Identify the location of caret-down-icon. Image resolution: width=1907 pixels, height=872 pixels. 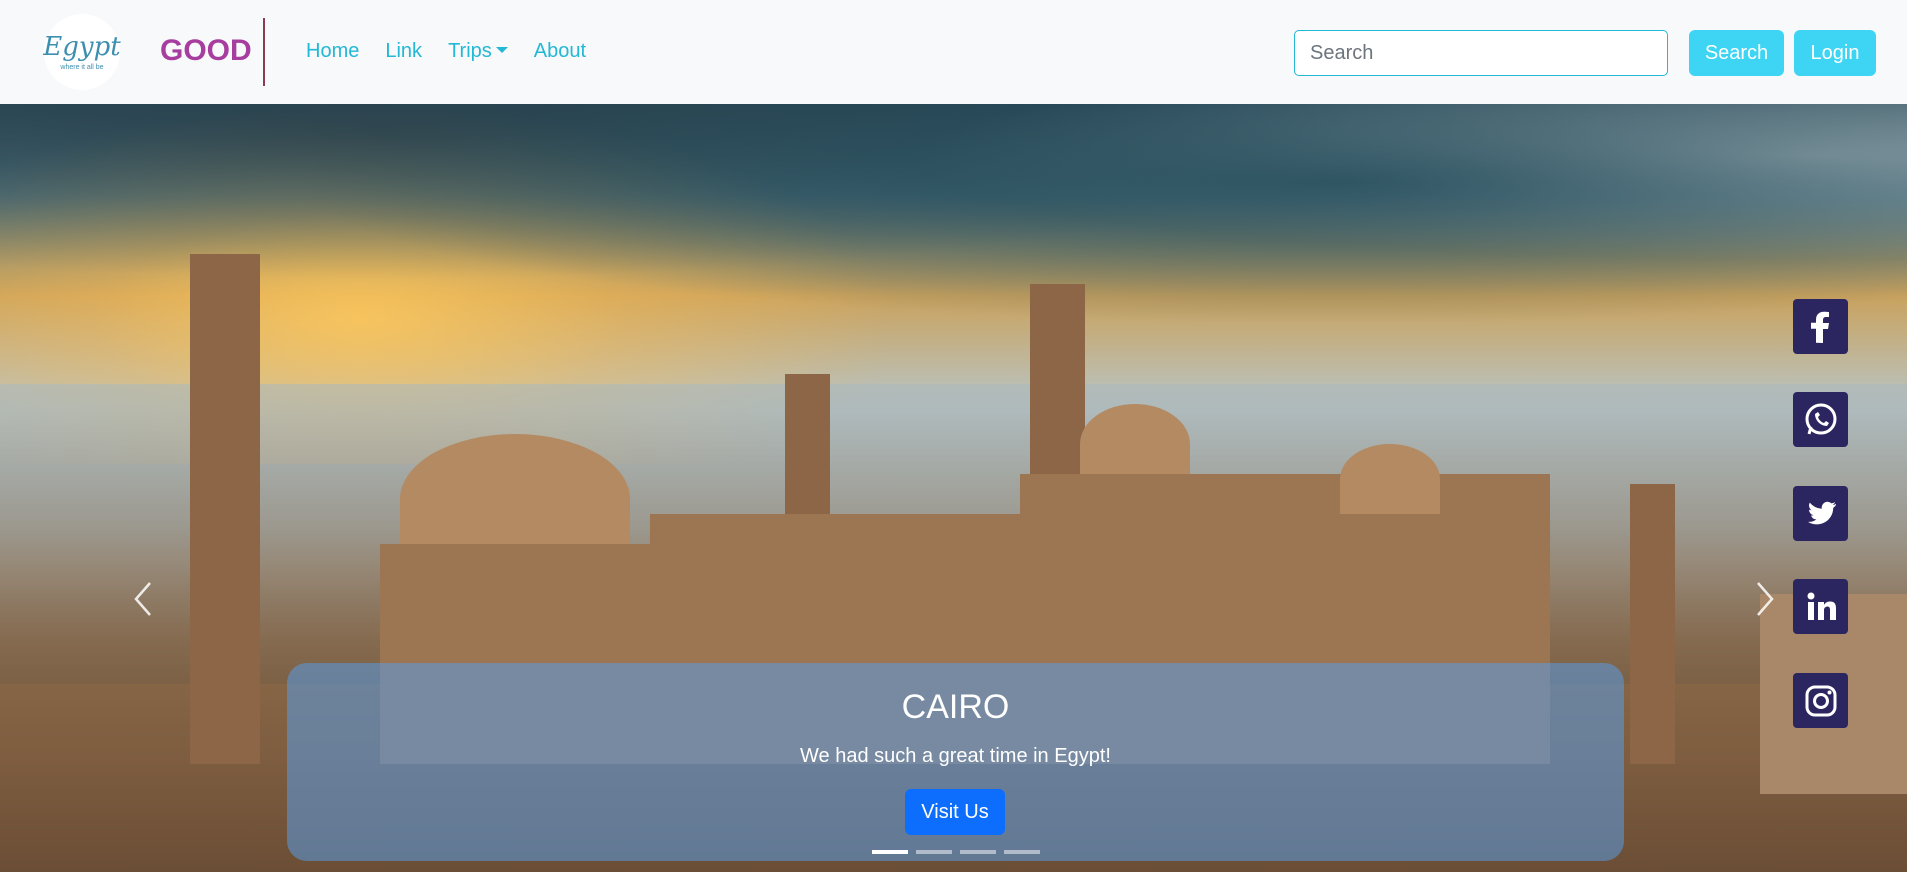
(501, 49).